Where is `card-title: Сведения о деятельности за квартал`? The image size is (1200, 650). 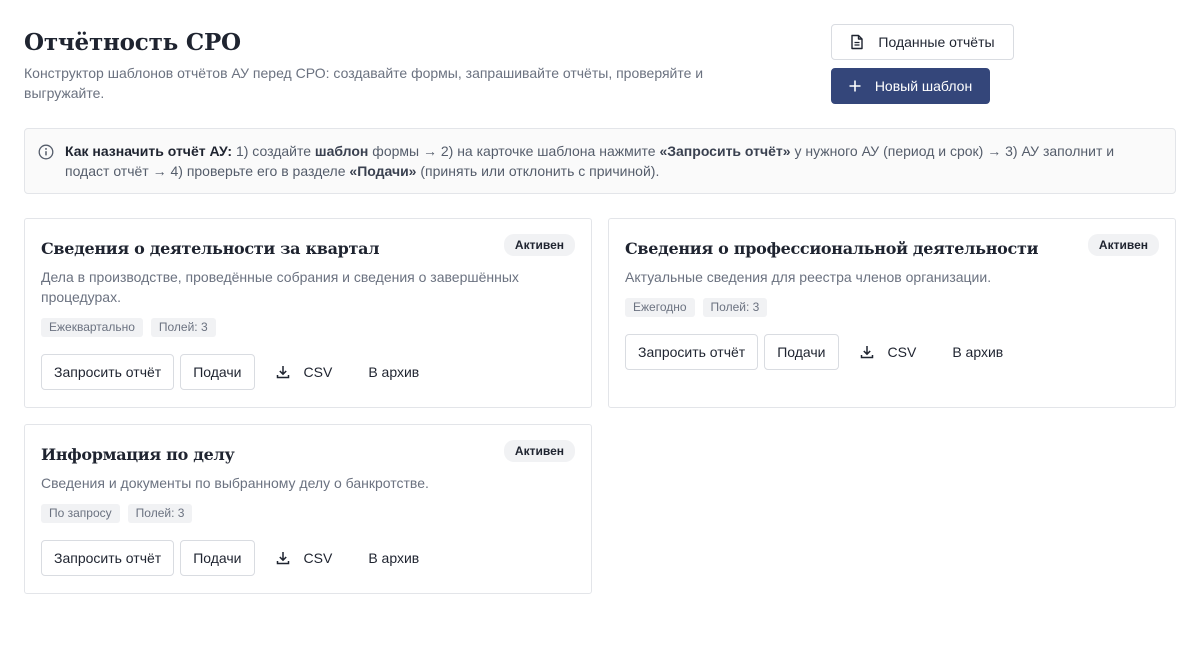 card-title: Сведения о деятельности за квартал is located at coordinates (210, 248).